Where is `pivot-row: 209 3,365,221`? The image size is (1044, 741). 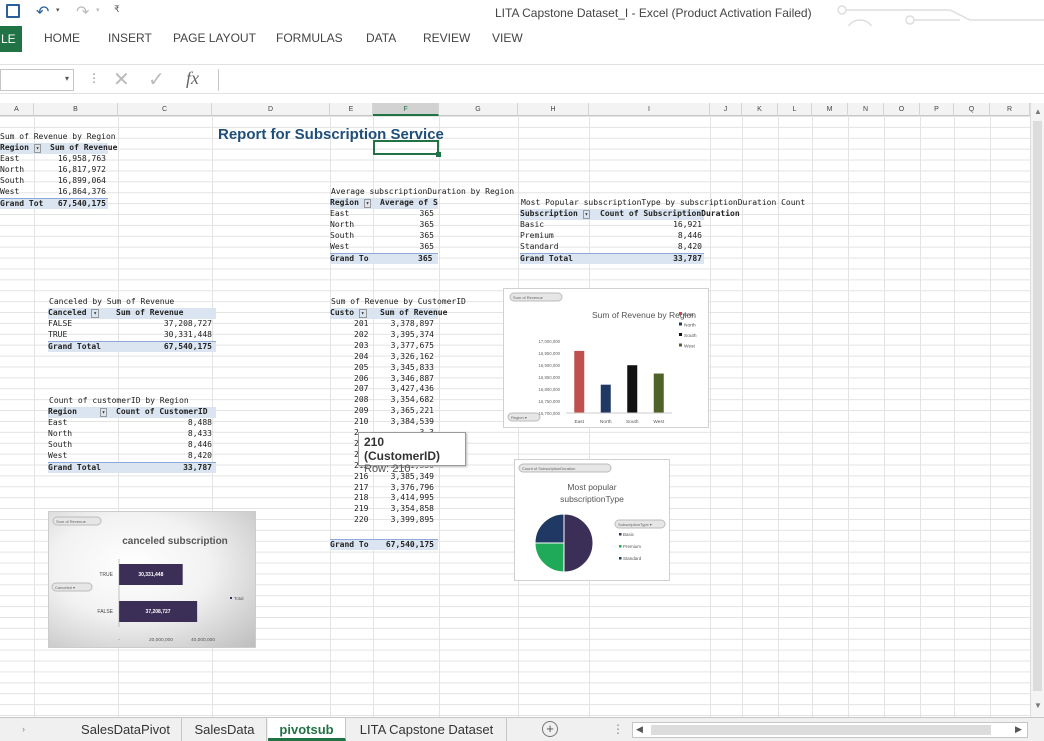 pivot-row: 209 3,365,221 is located at coordinates (384, 411).